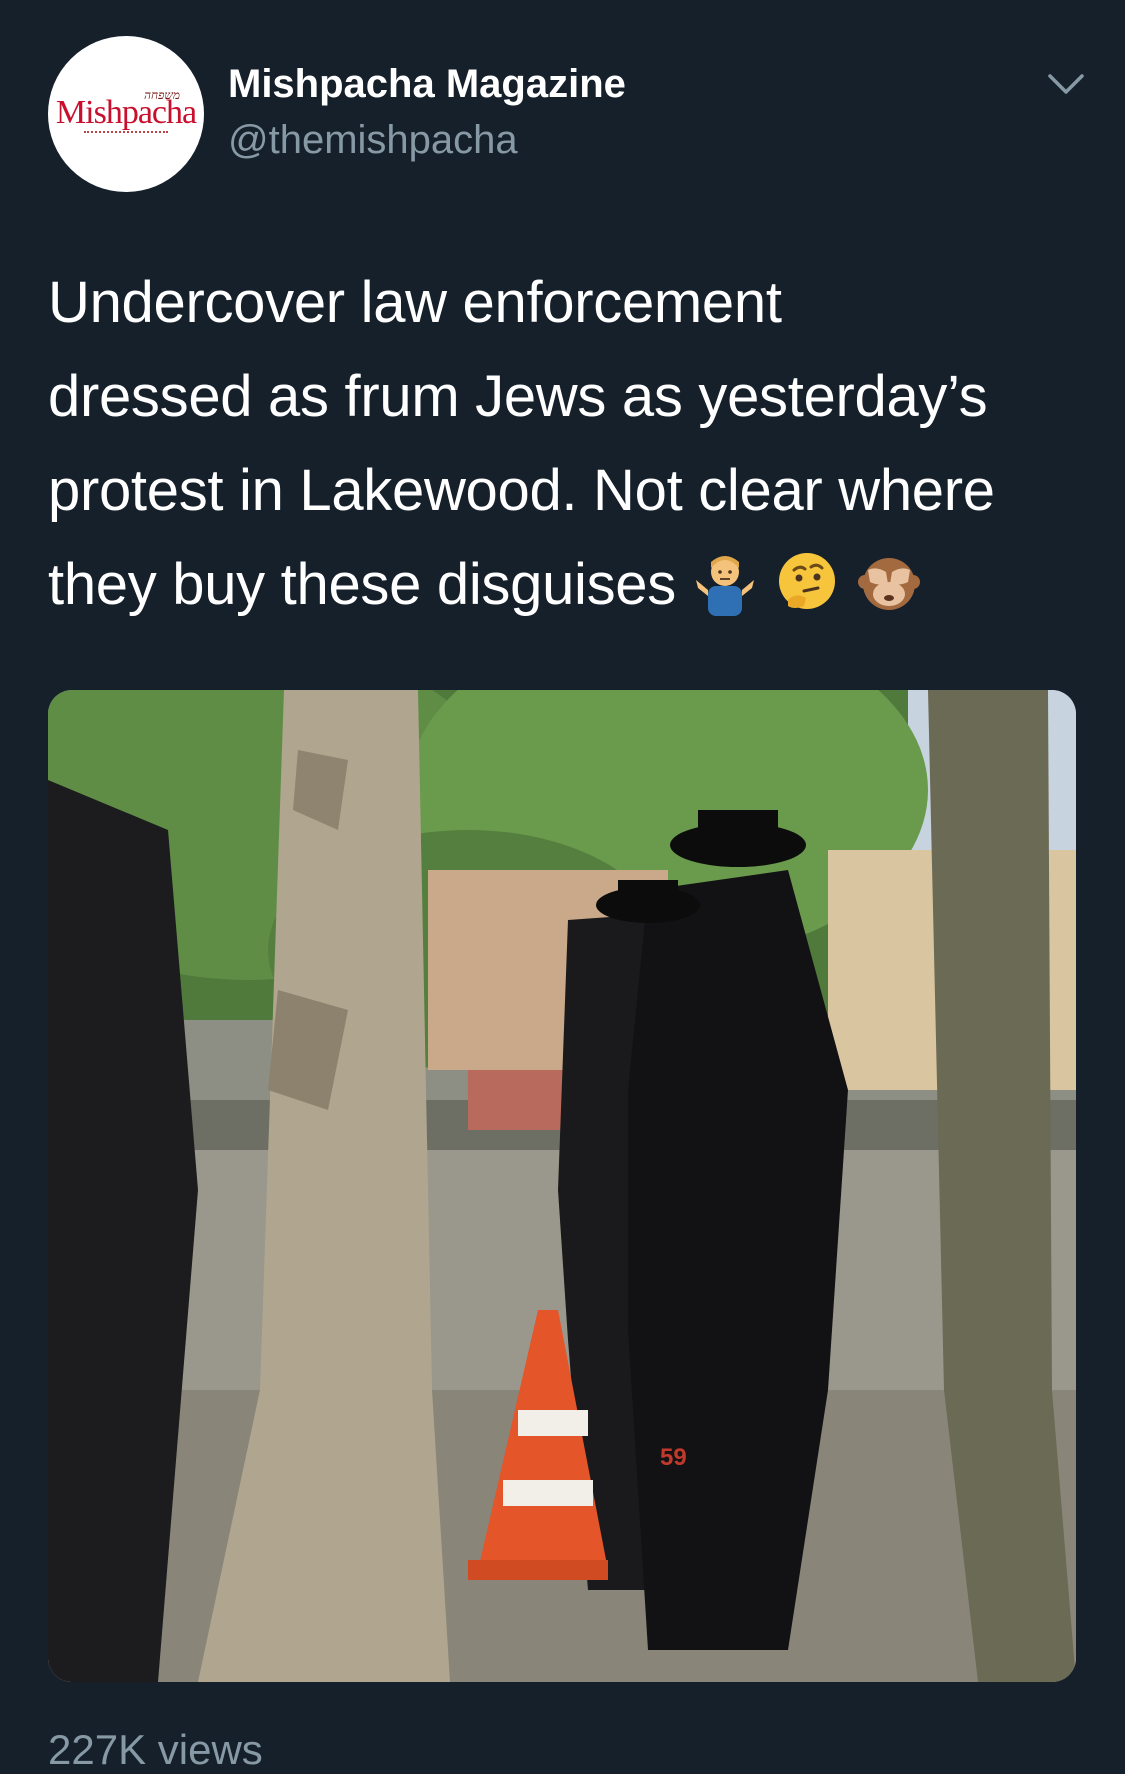  Describe the element at coordinates (155, 1749) in the screenshot. I see `view-count: 227K views` at that location.